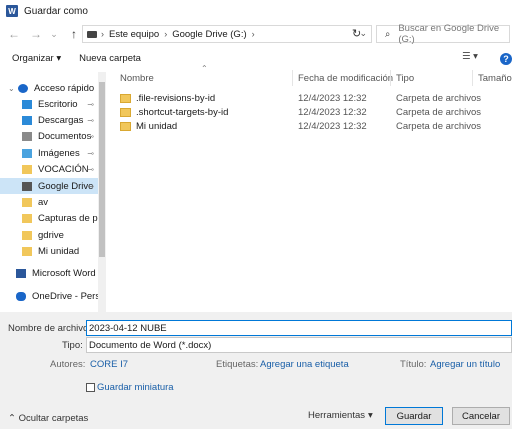 This screenshot has height=429, width=512. What do you see at coordinates (388, 34) in the screenshot?
I see `search-icon: ⌕` at bounding box center [388, 34].